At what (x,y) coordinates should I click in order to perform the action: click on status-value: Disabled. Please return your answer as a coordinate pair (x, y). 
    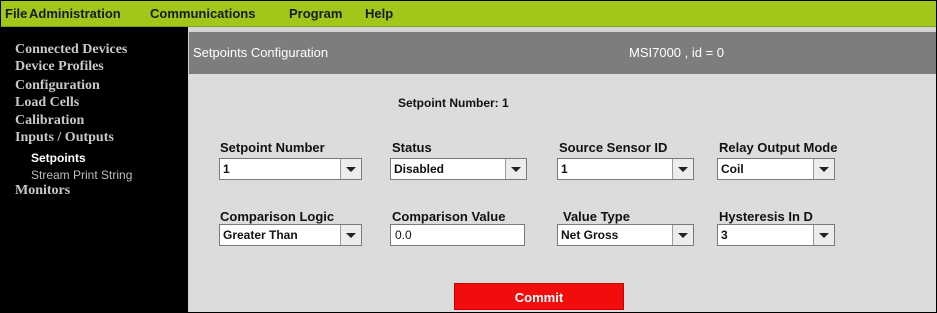
    Looking at the image, I should click on (419, 169).